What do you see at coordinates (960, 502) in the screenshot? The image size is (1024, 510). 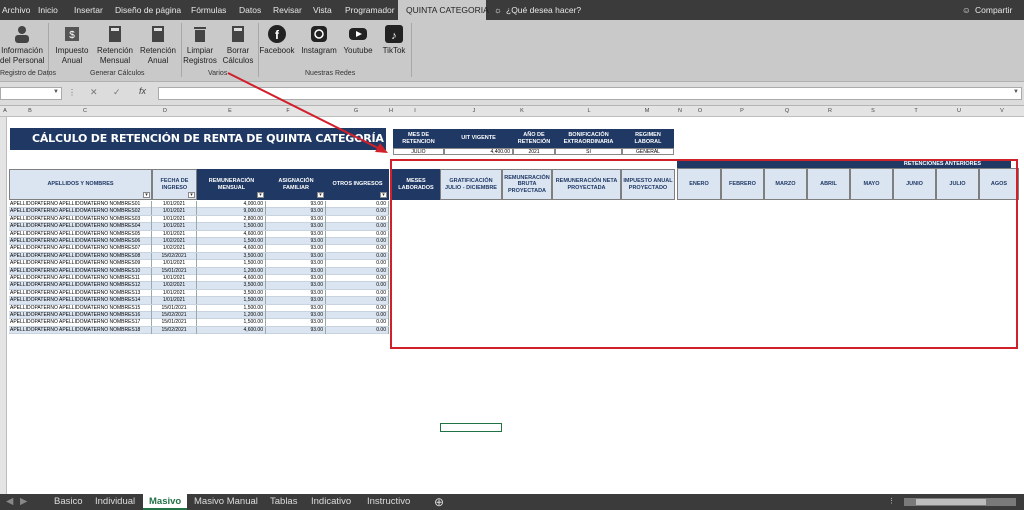 I see `horizontal-scrollbar` at bounding box center [960, 502].